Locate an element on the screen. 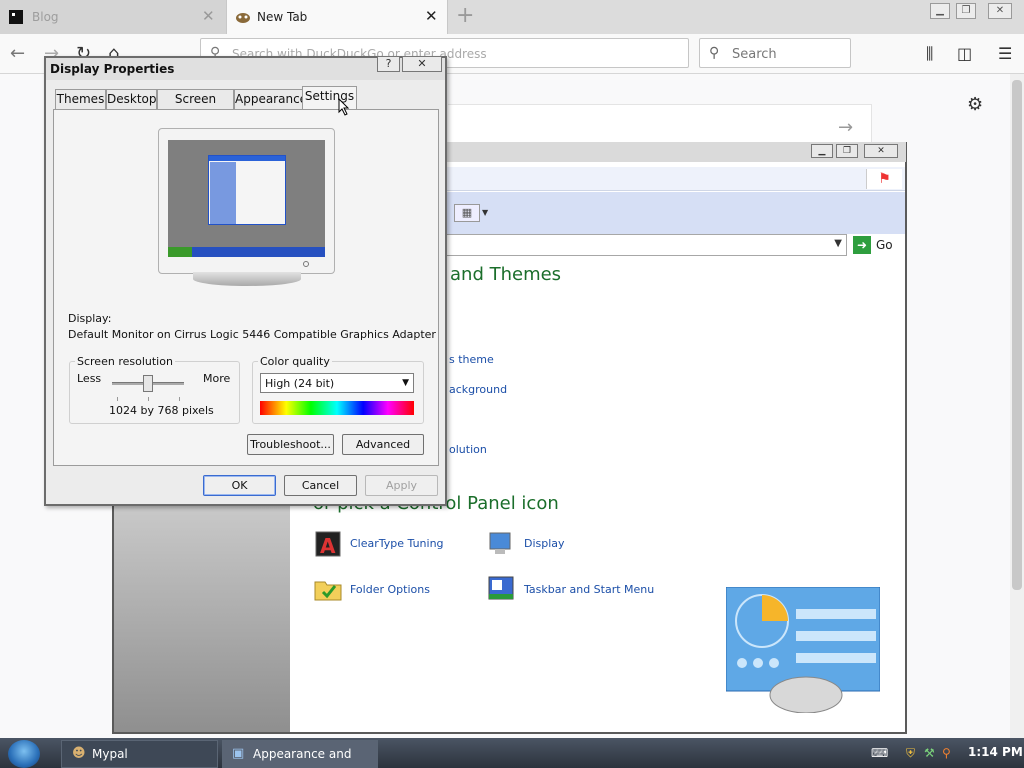  preview-taskbar is located at coordinates (246, 252).